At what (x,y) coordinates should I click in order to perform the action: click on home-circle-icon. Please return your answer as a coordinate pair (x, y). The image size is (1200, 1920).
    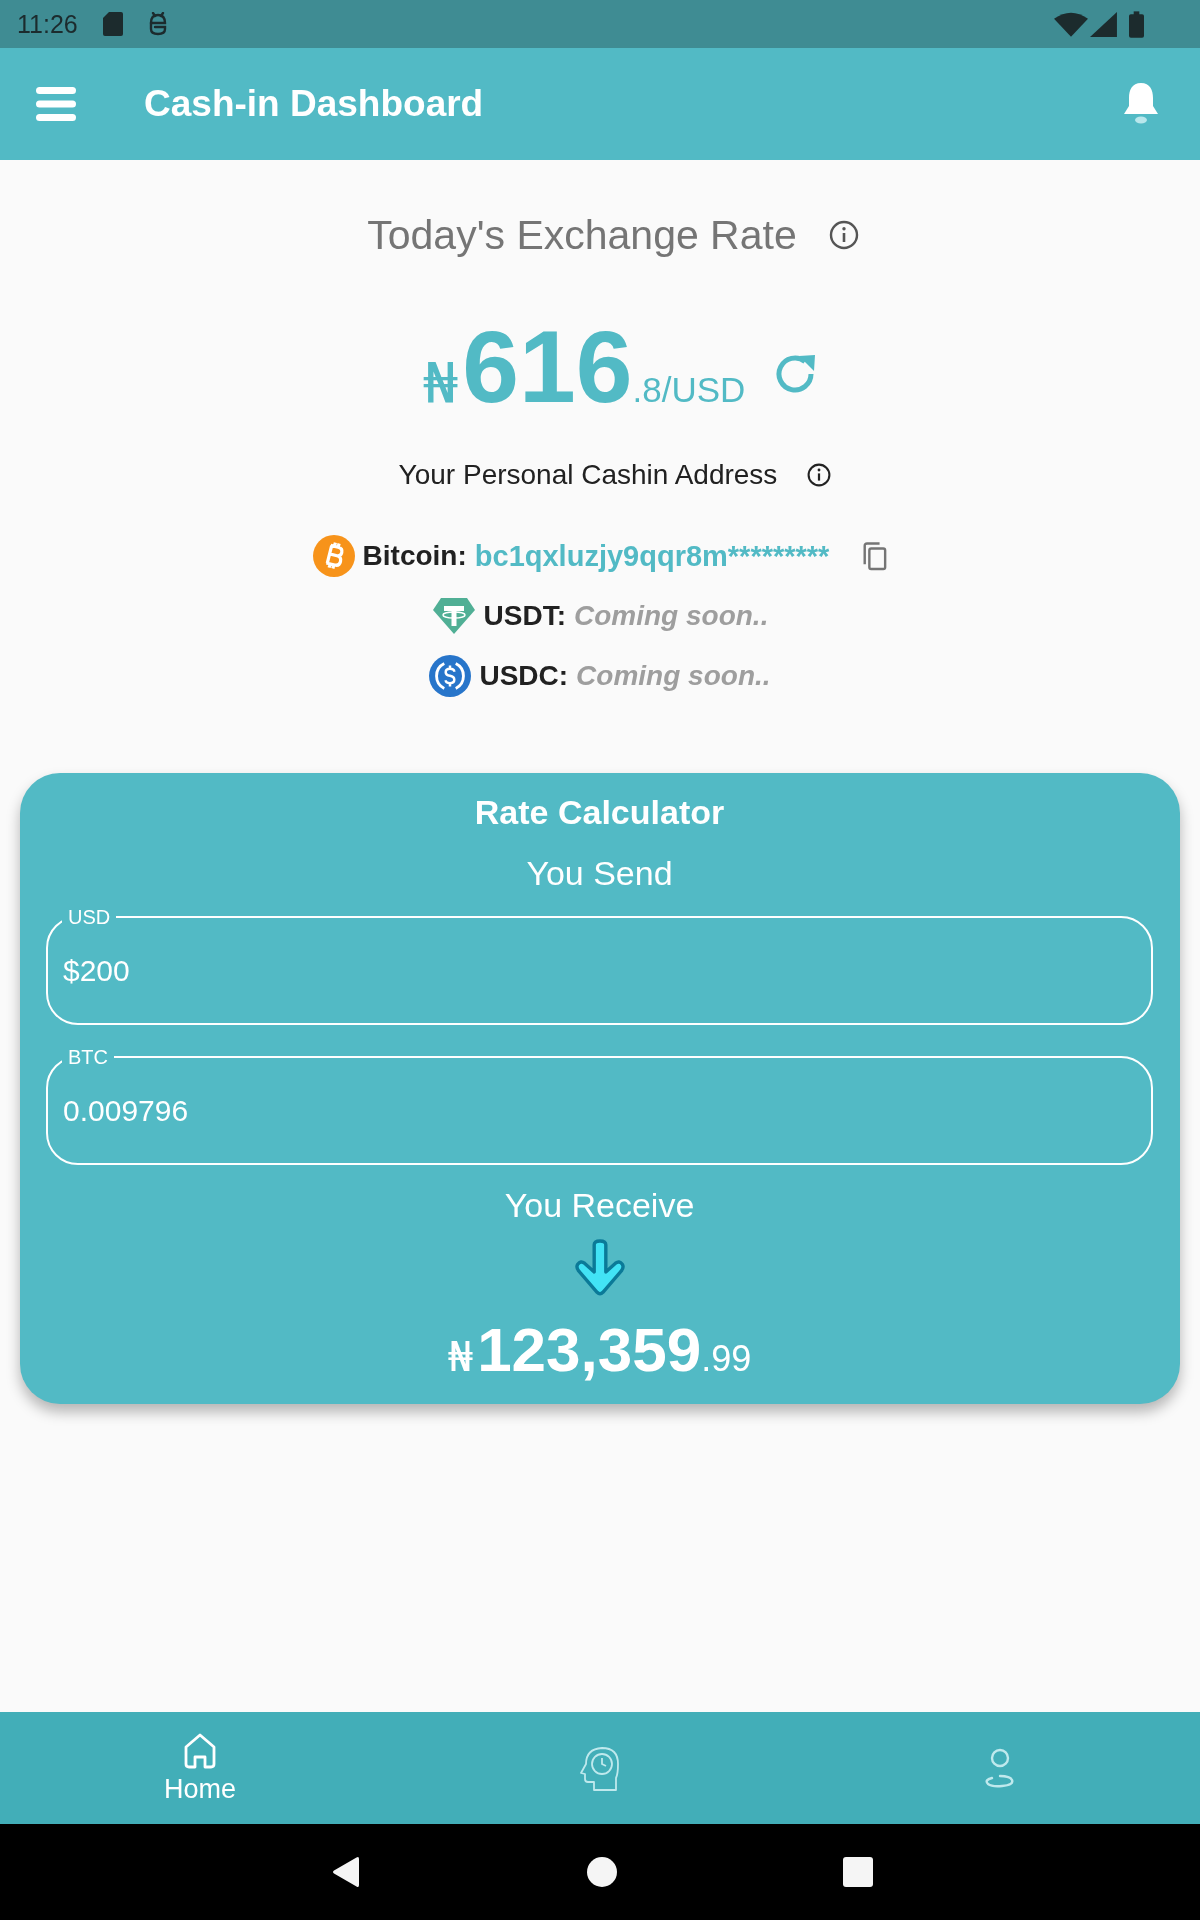
    Looking at the image, I should click on (602, 1872).